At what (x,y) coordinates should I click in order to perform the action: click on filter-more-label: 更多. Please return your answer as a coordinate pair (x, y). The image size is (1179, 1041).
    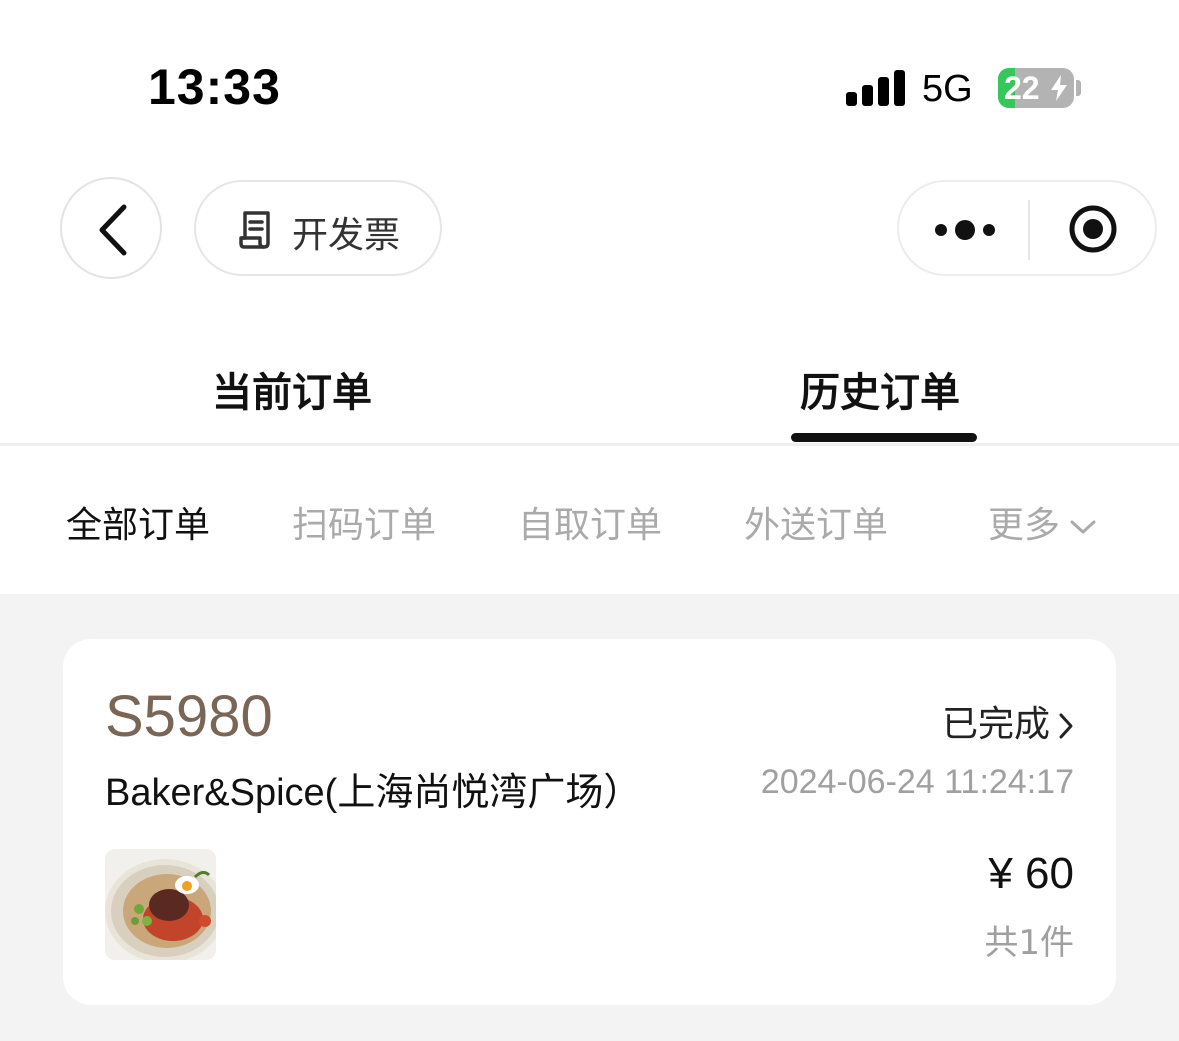
    Looking at the image, I should click on (1024, 525).